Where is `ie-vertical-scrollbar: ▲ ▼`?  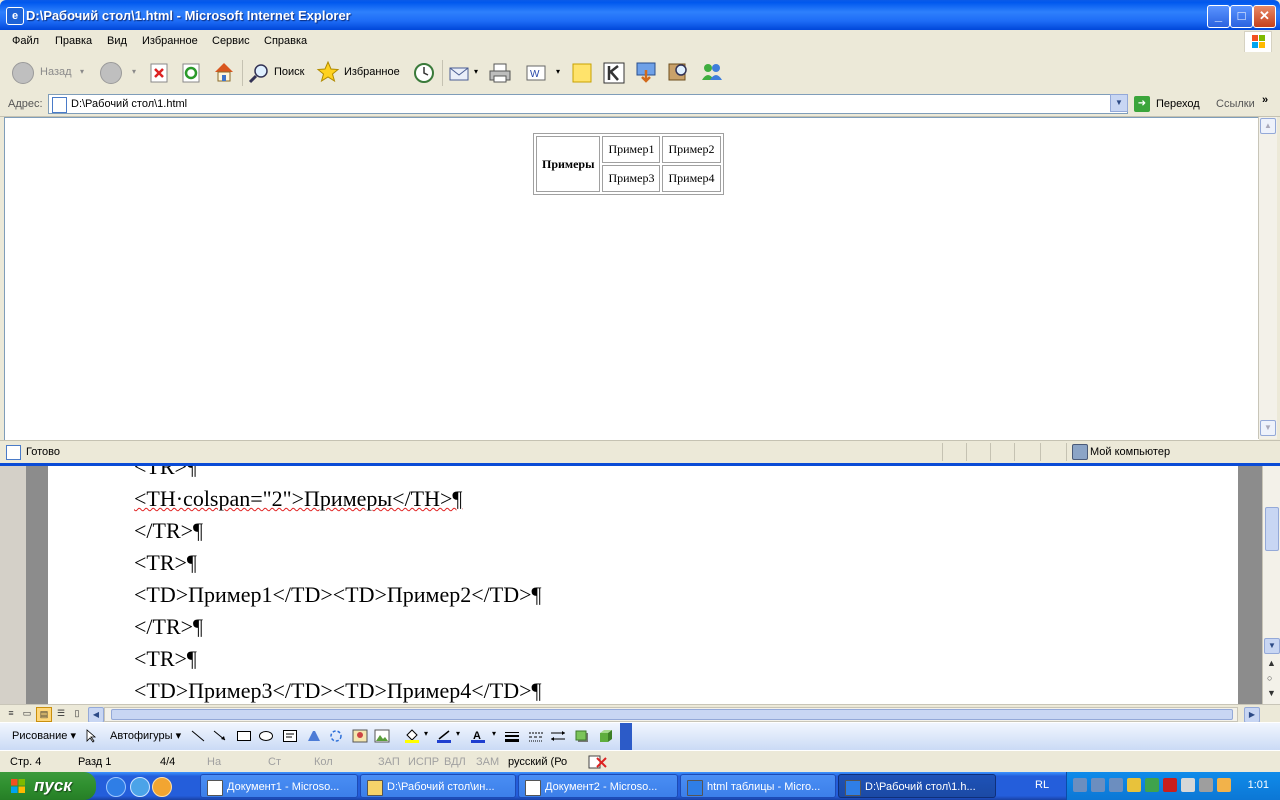
ie-vertical-scrollbar: ▲ ▼ is located at coordinates (1267, 278).